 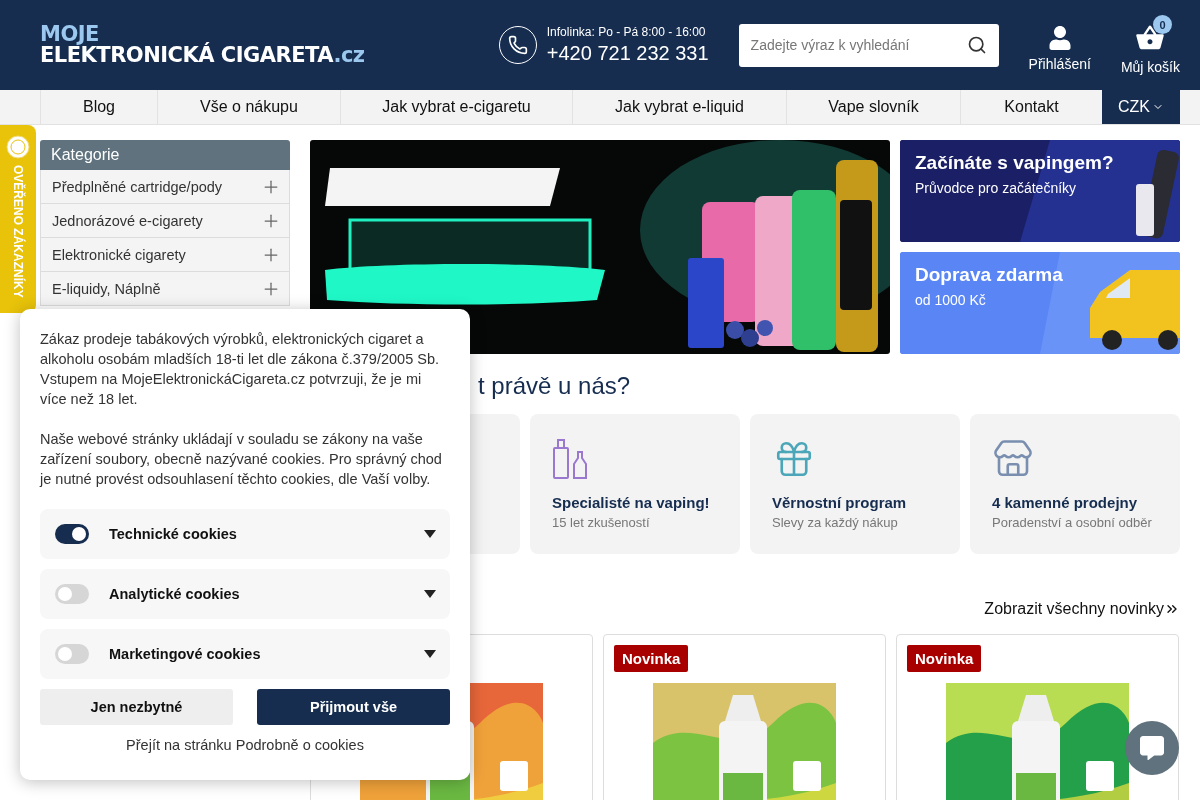 What do you see at coordinates (873, 107) in the screenshot?
I see `nav-link: Vape slovník` at bounding box center [873, 107].